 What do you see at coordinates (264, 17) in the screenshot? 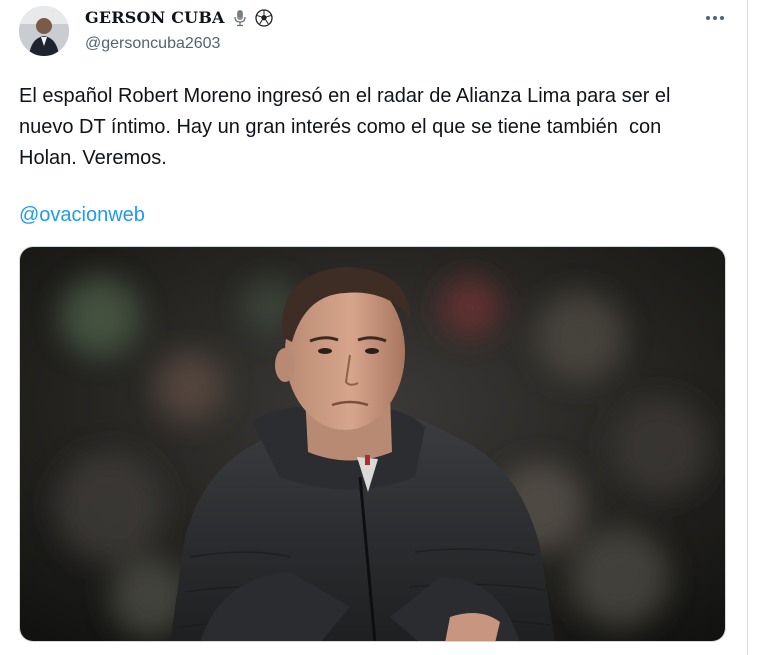
I see `soccer-ball-icon` at bounding box center [264, 17].